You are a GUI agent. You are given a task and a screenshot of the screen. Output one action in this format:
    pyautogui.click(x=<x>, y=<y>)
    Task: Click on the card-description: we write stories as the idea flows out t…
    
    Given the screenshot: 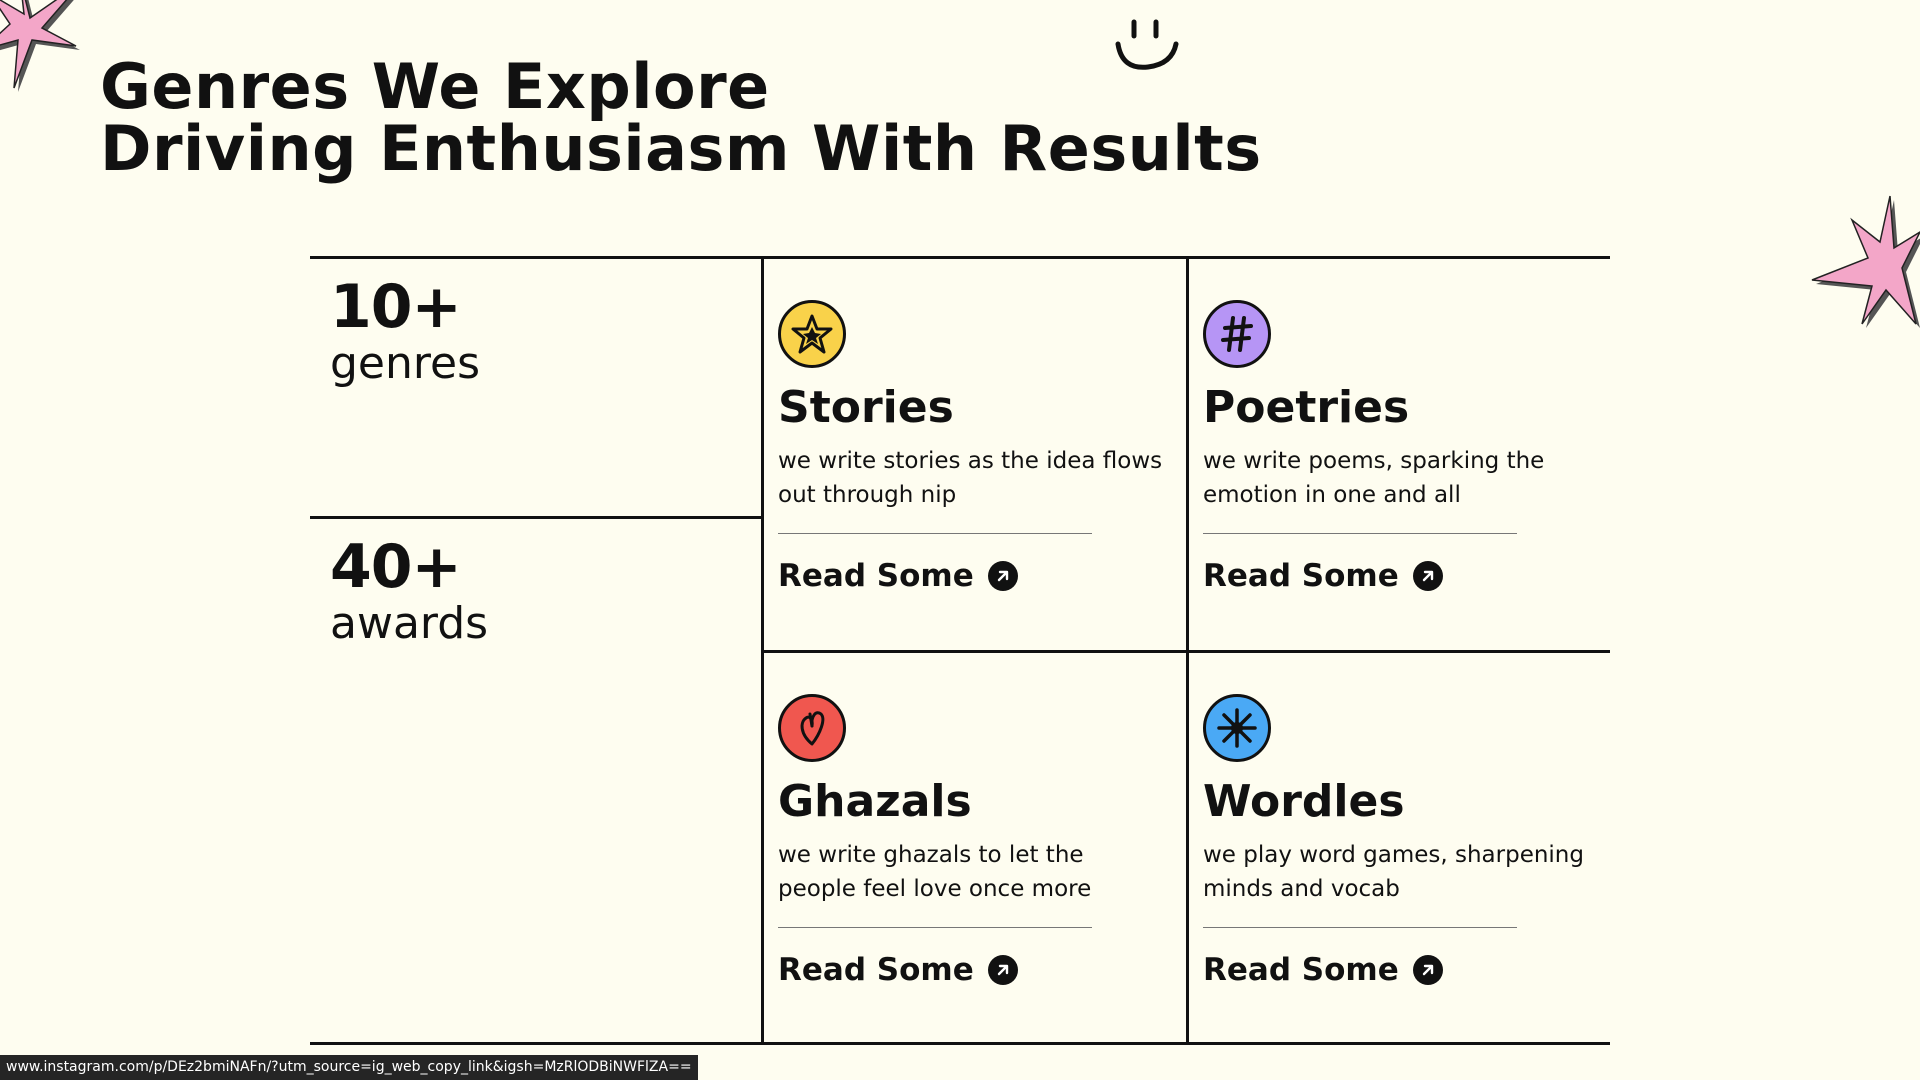 What is the action you would take?
    pyautogui.click(x=970, y=478)
    